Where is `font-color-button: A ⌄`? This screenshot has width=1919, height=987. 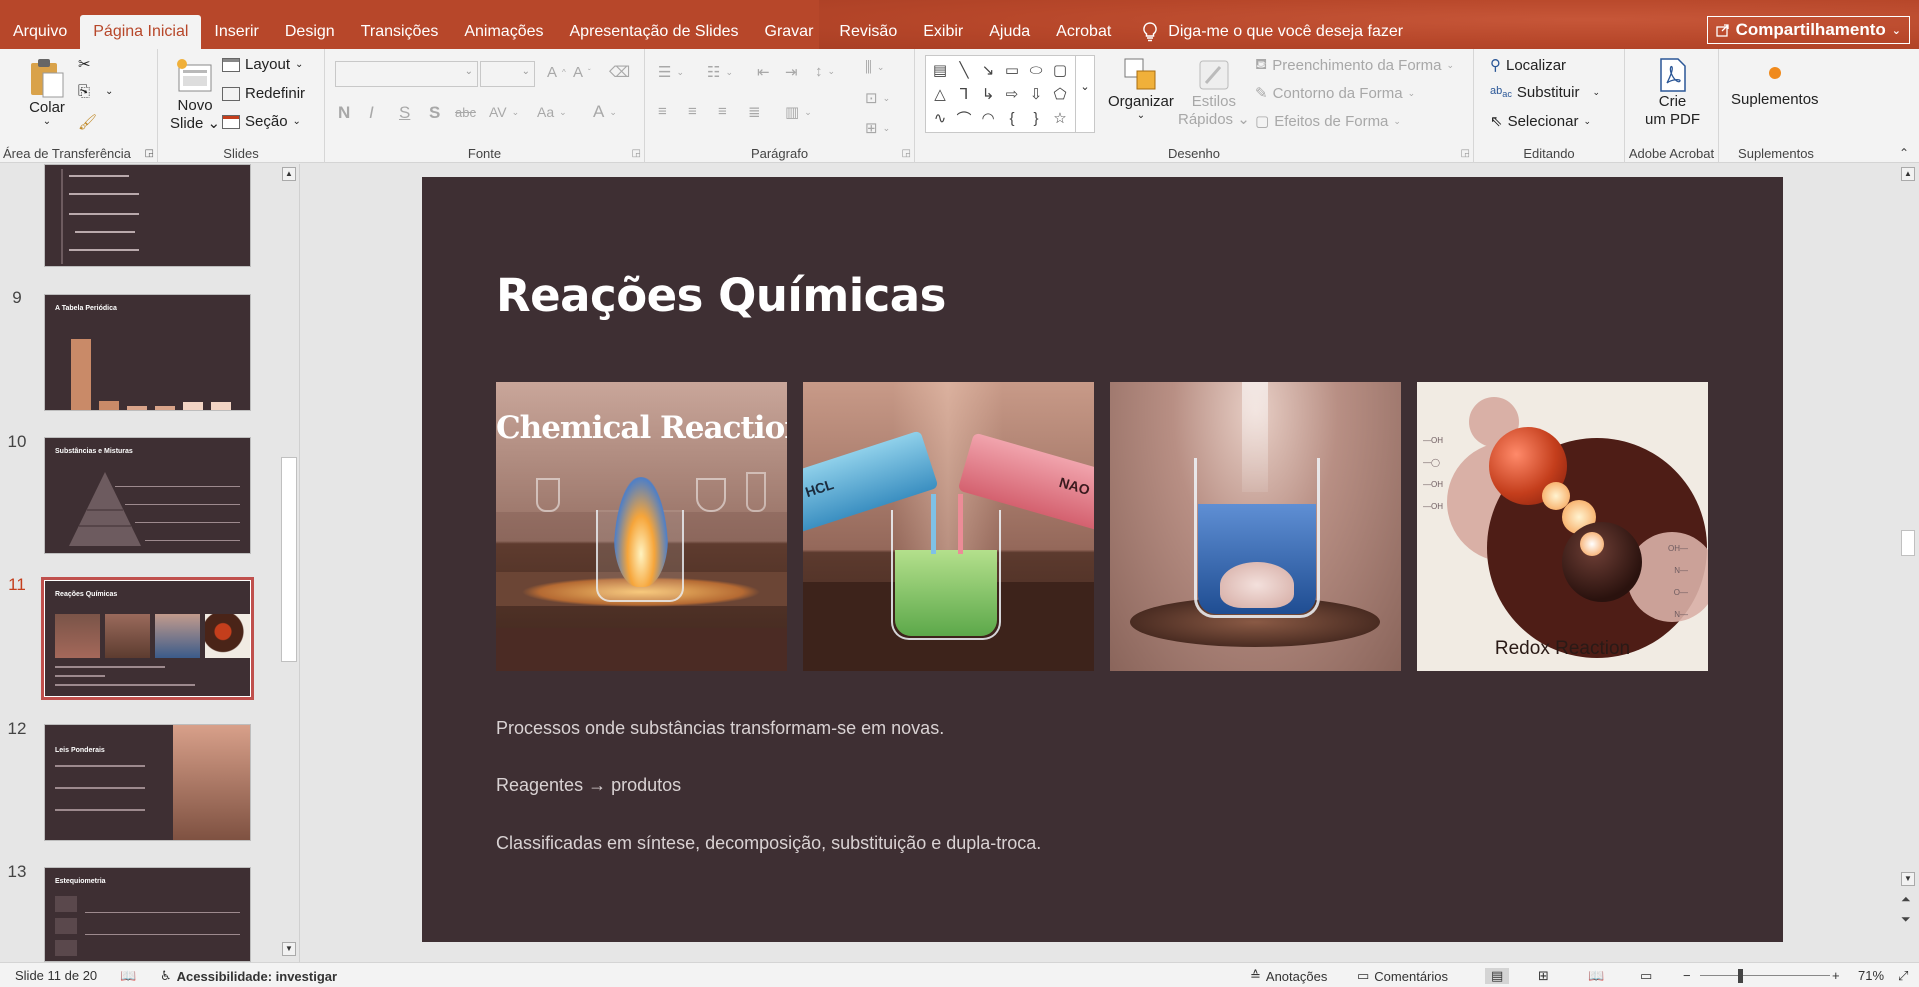
font-color-button: A ⌄ is located at coordinates (605, 112).